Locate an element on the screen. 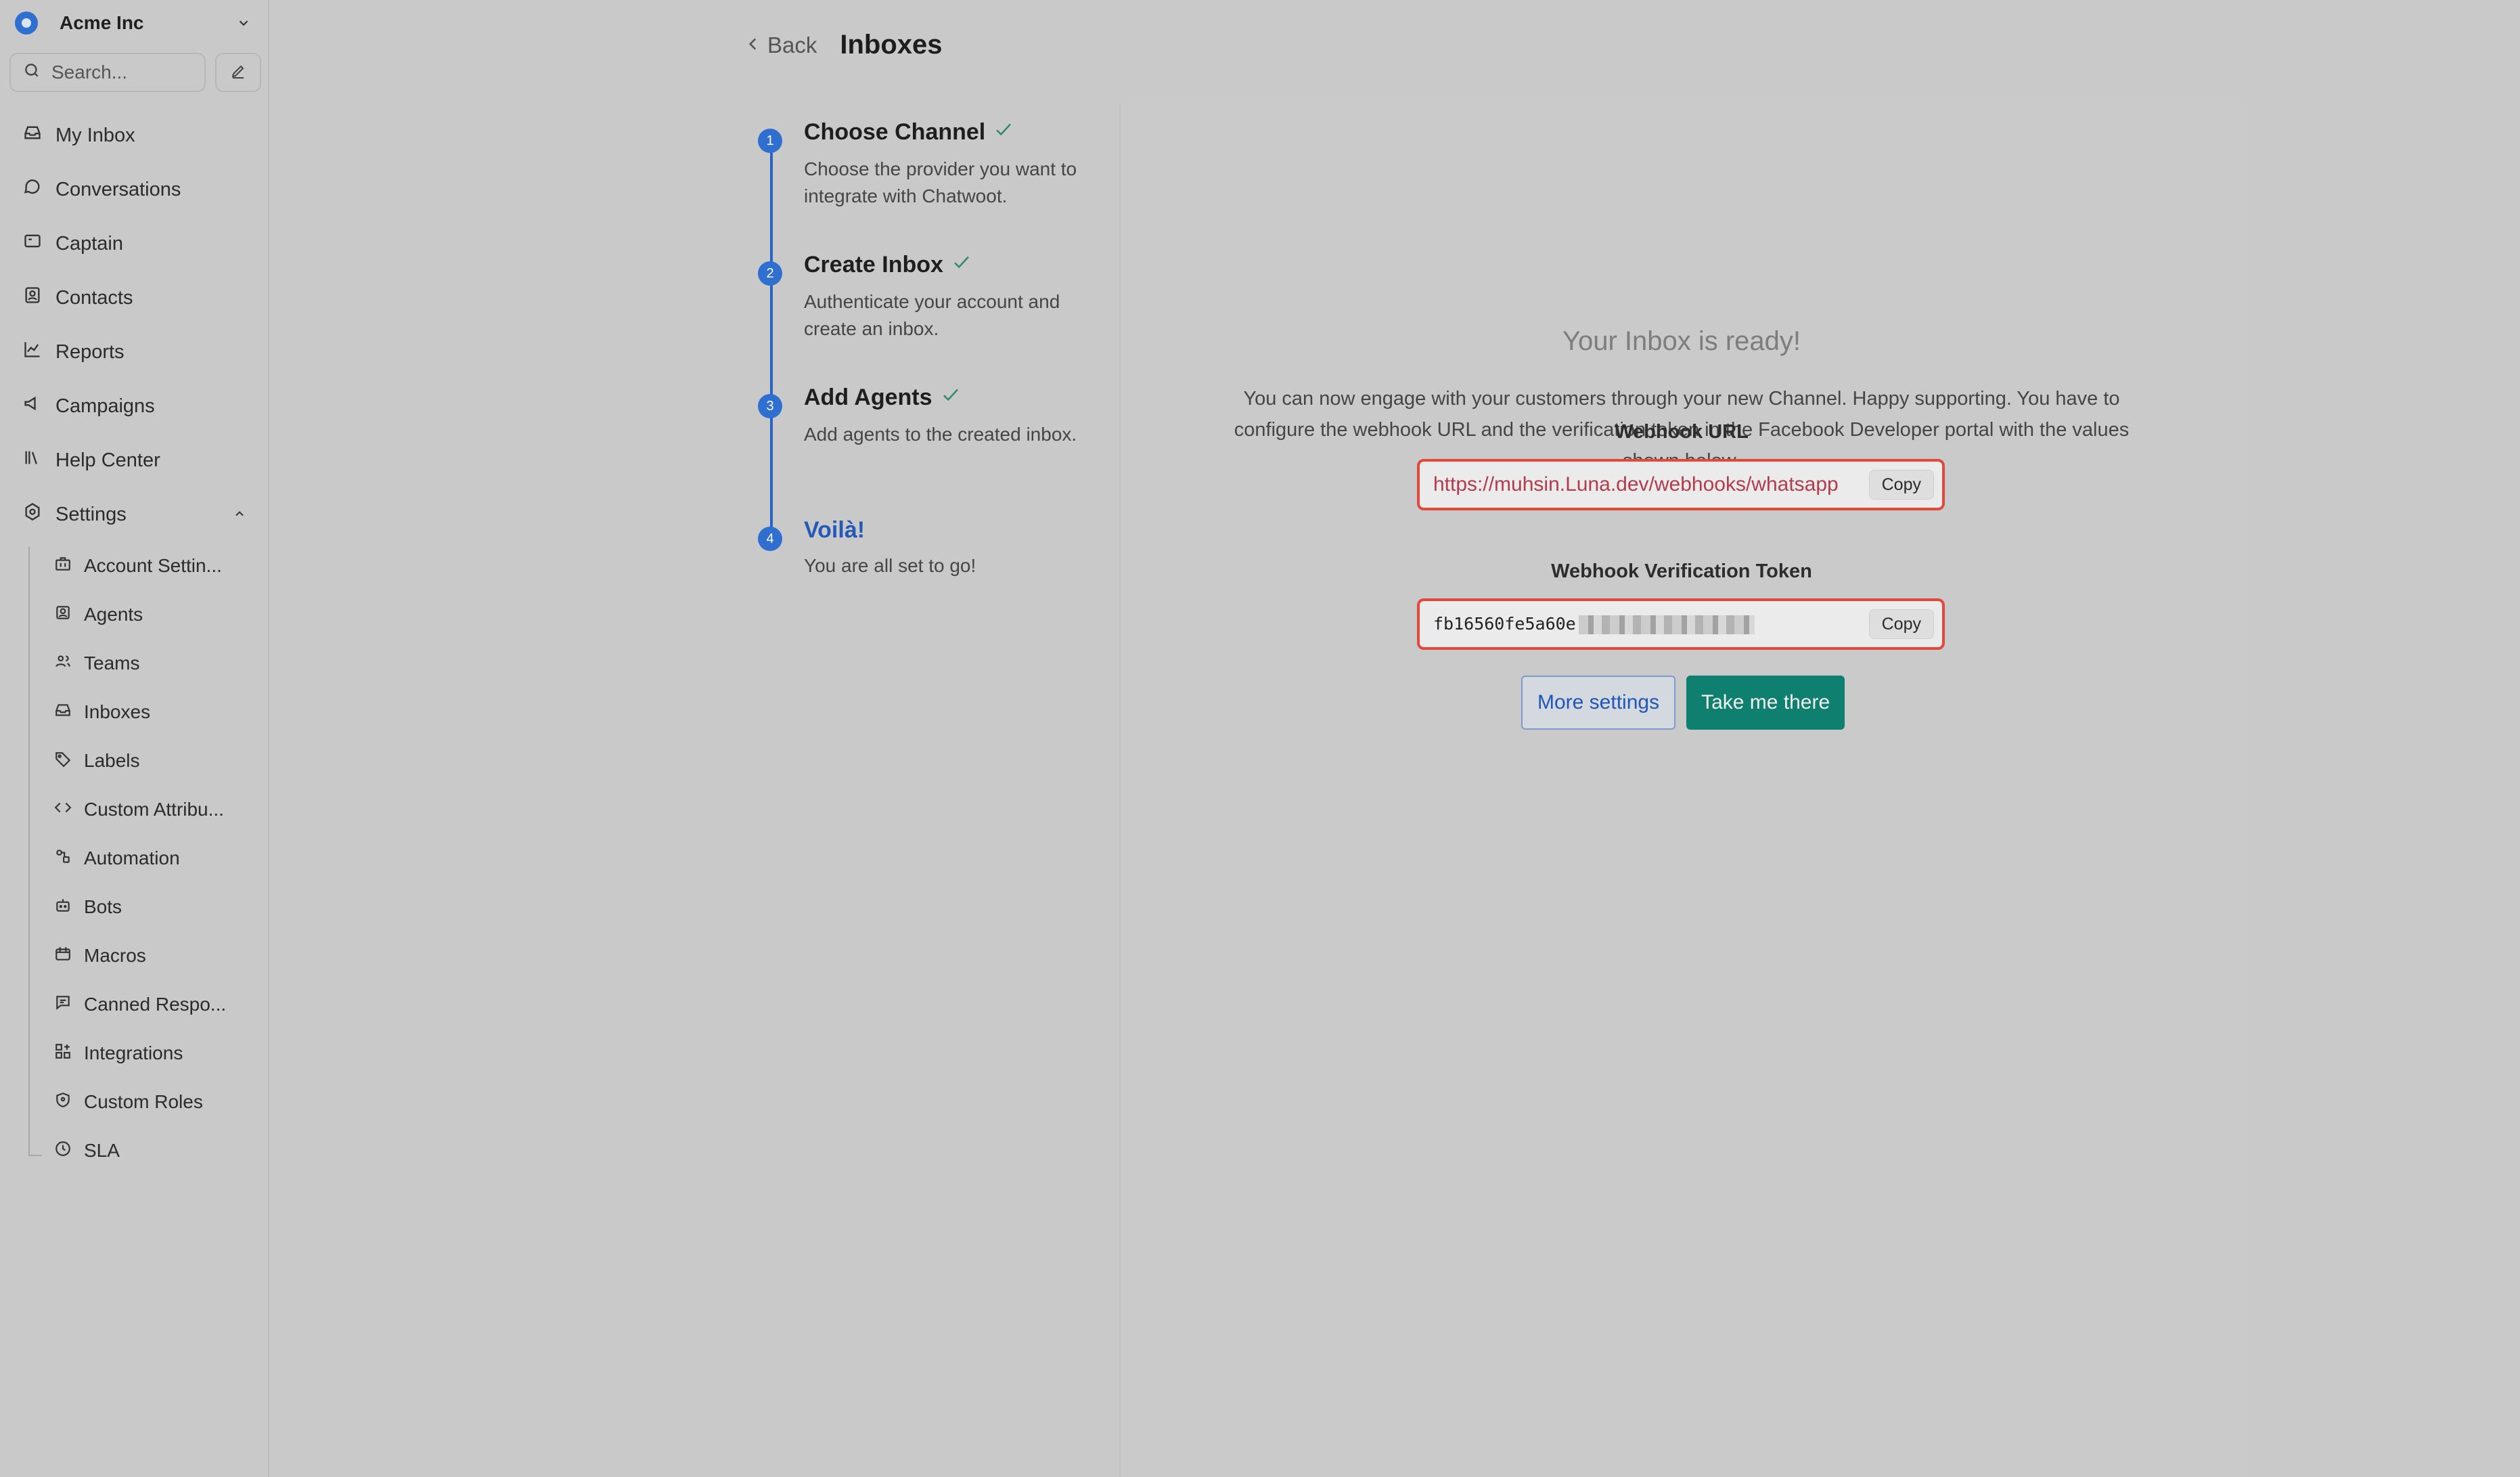  sidebar-item-teams: Teams is located at coordinates (134, 663).